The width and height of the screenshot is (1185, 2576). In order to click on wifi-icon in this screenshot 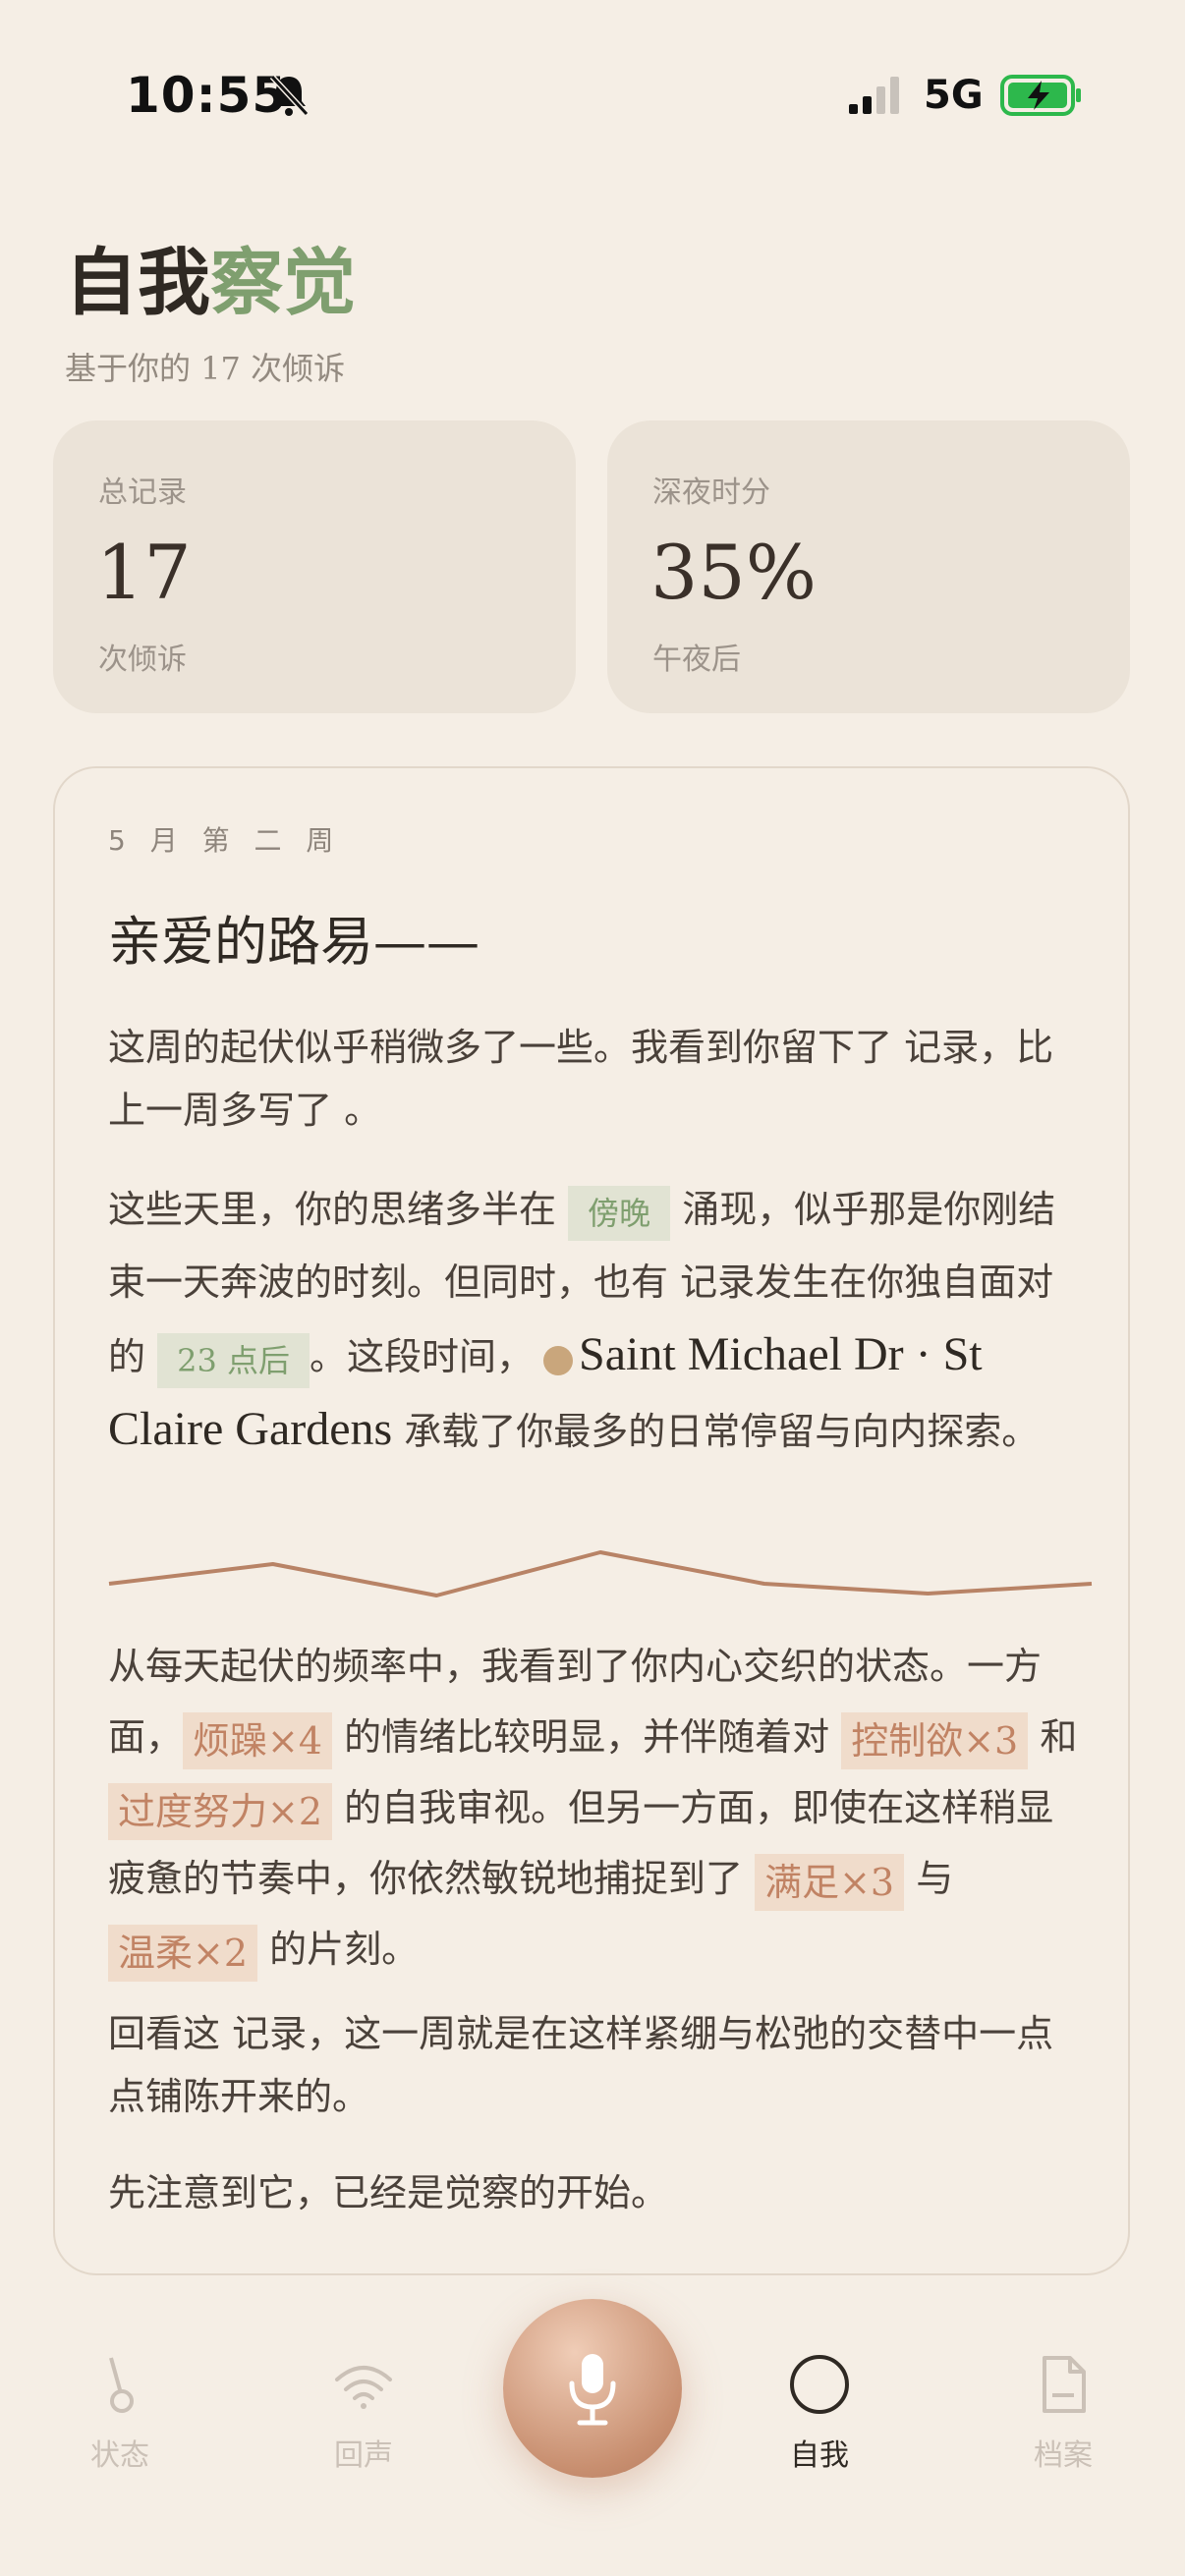, I will do `click(364, 2387)`.